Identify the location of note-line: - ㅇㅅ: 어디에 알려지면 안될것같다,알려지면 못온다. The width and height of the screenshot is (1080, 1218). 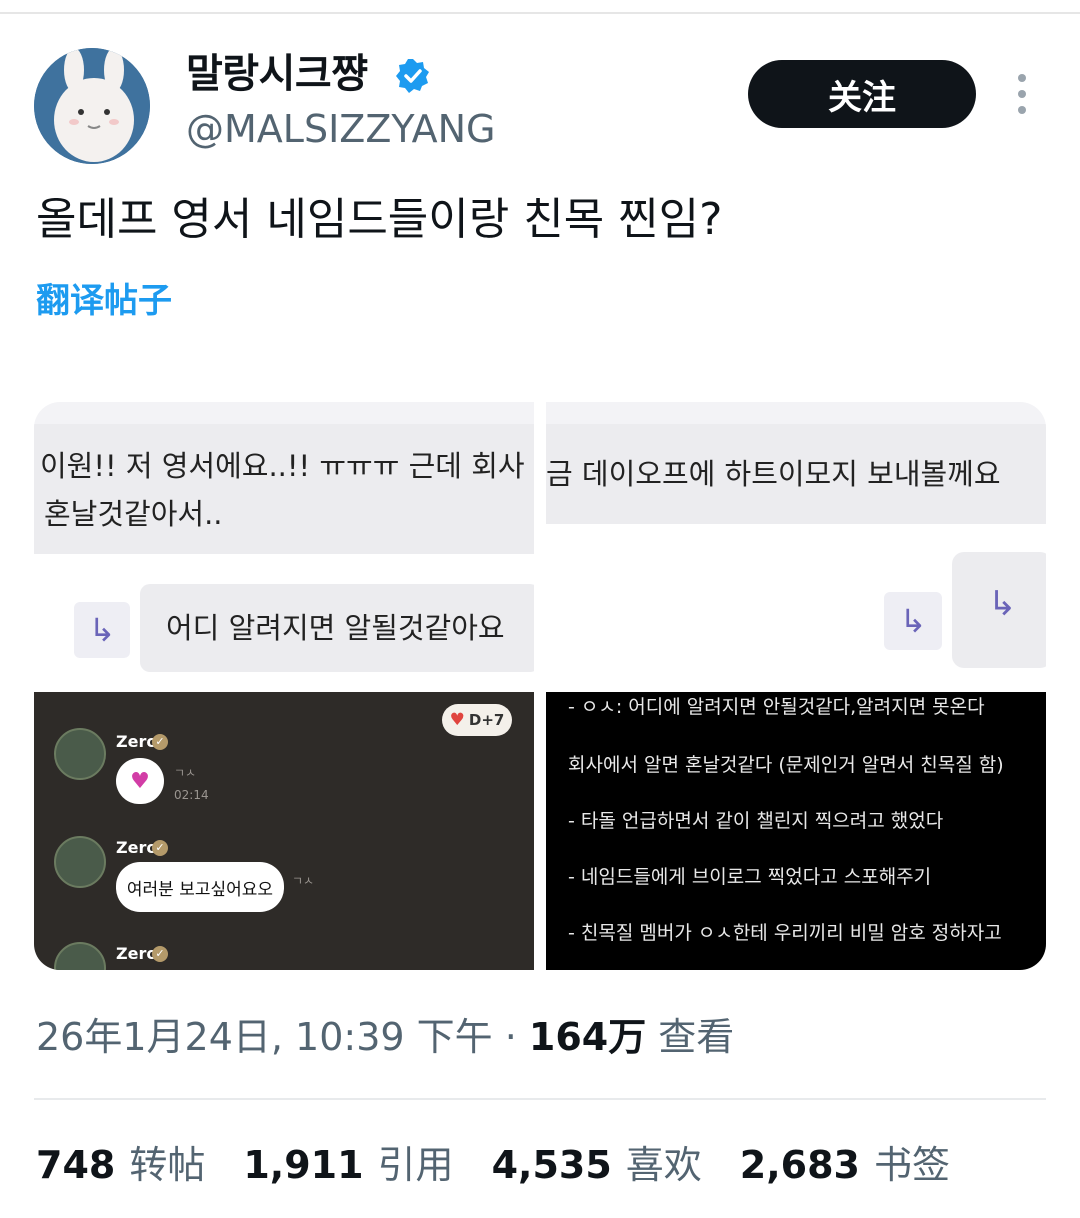
(776, 707).